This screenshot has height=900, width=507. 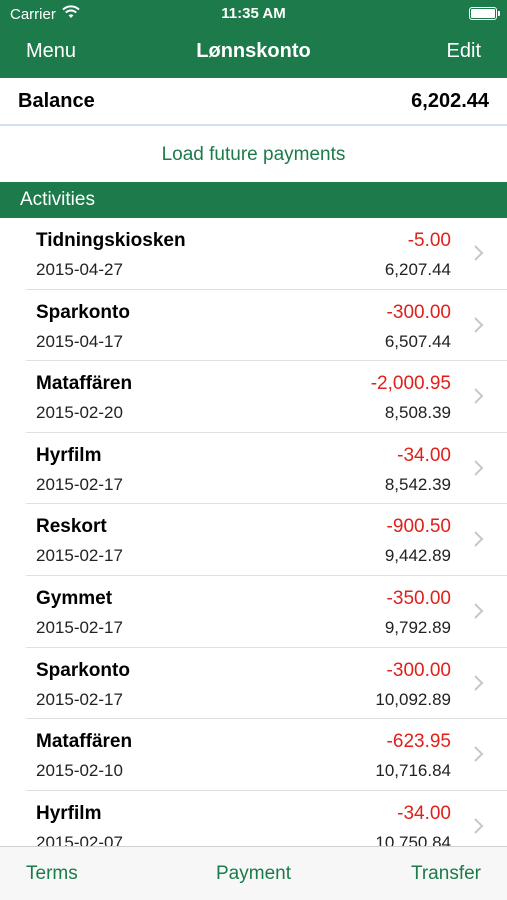 What do you see at coordinates (484, 13) in the screenshot?
I see `battery-icon` at bounding box center [484, 13].